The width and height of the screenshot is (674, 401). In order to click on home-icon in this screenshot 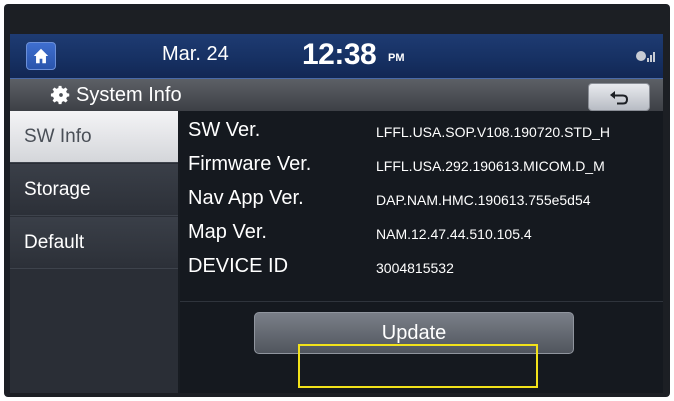, I will do `click(41, 56)`.